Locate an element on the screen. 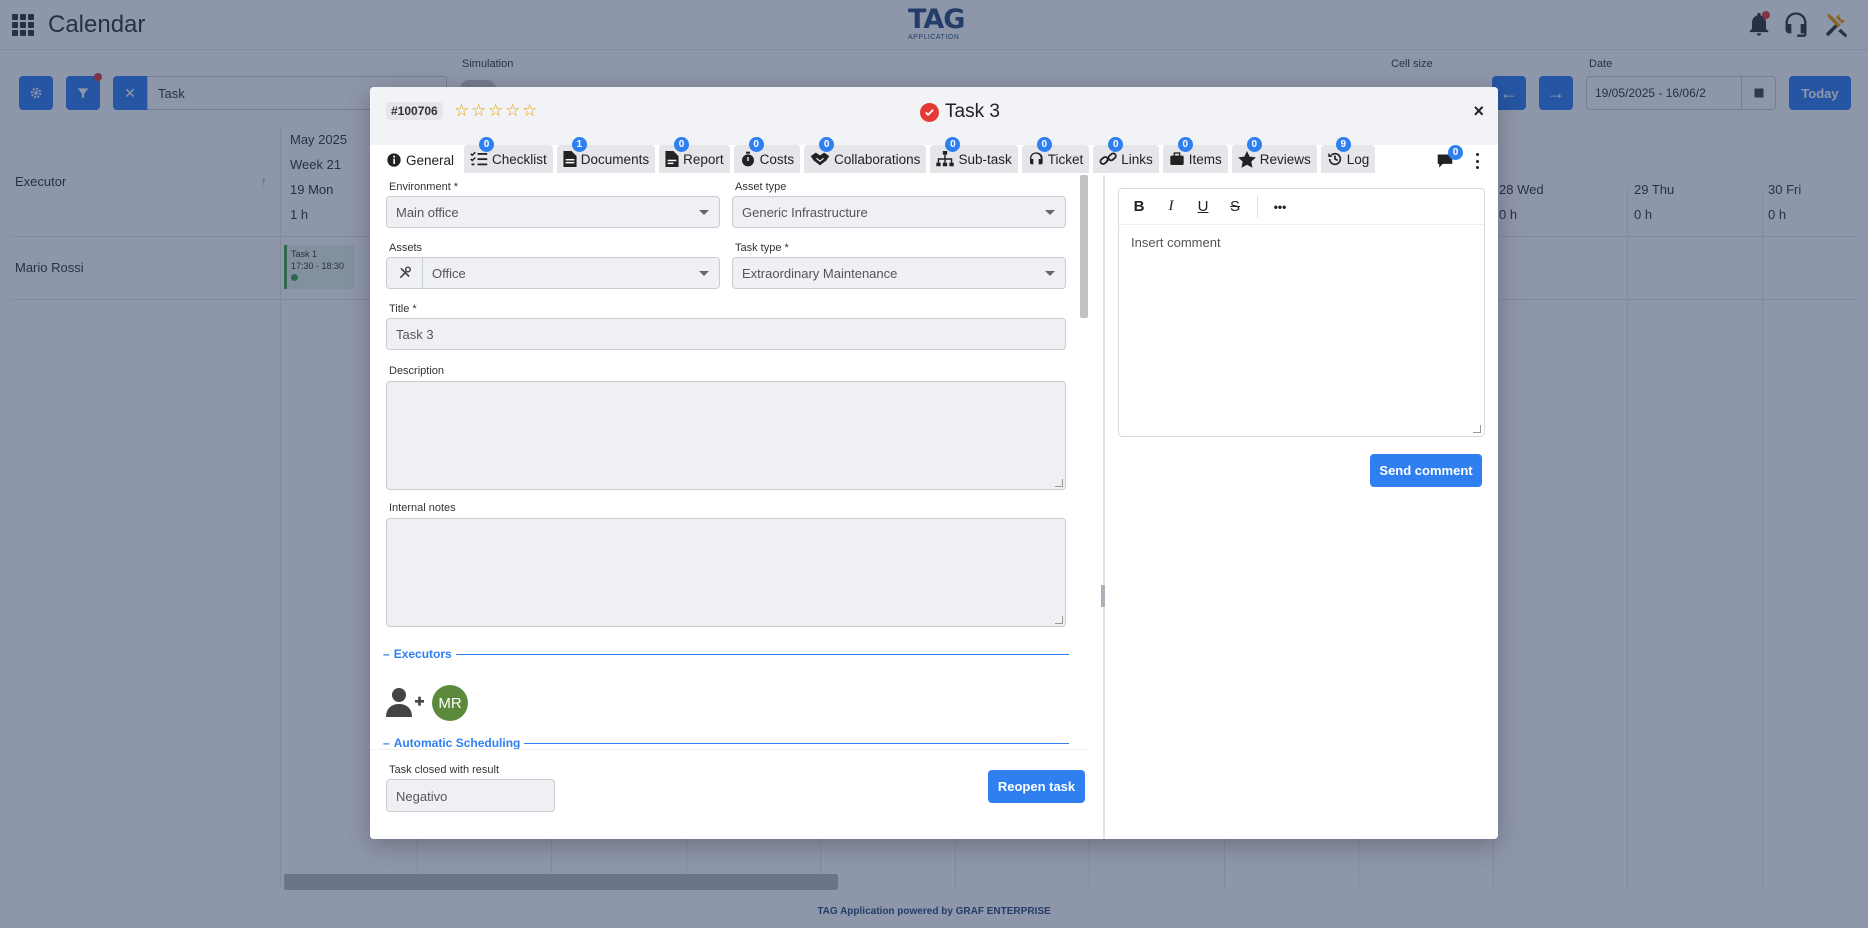 The height and width of the screenshot is (928, 1868). toolbar-divider is located at coordinates (1257, 206).